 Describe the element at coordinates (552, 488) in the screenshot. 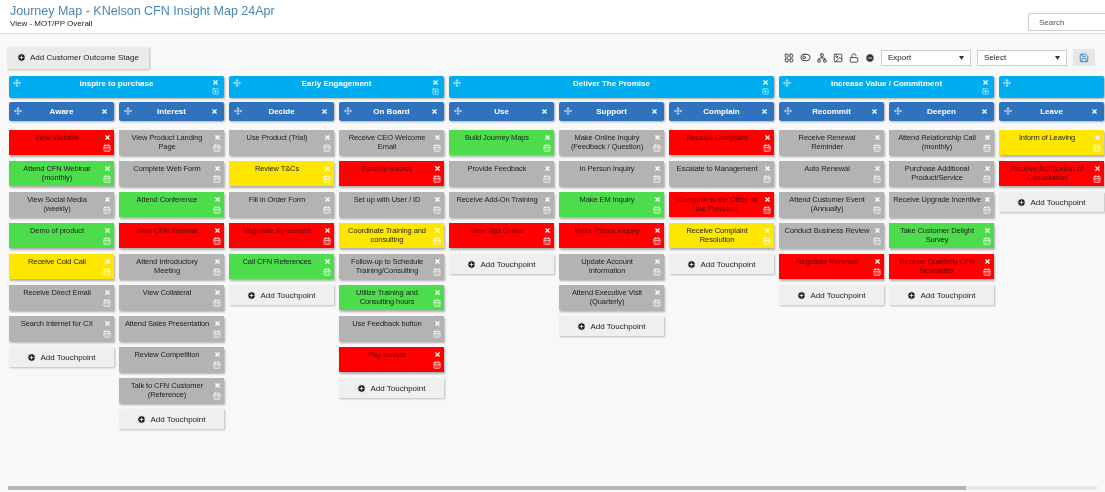

I see `horizontal-scrollbar` at that location.